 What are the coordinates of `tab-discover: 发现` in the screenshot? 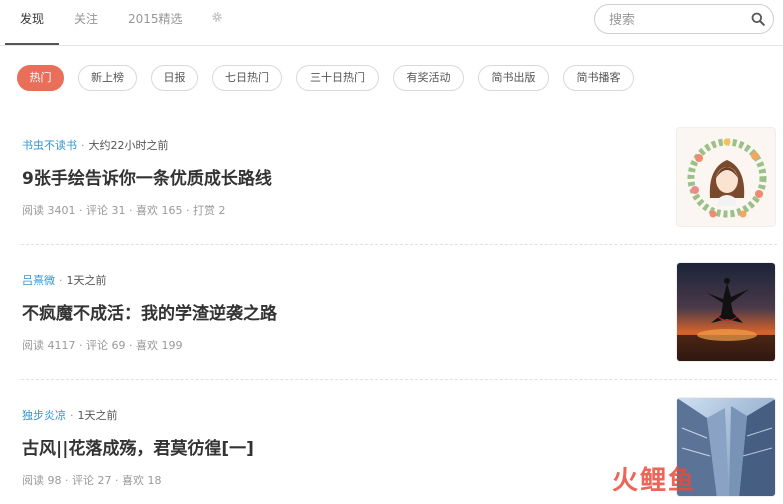 It's located at (32, 18).